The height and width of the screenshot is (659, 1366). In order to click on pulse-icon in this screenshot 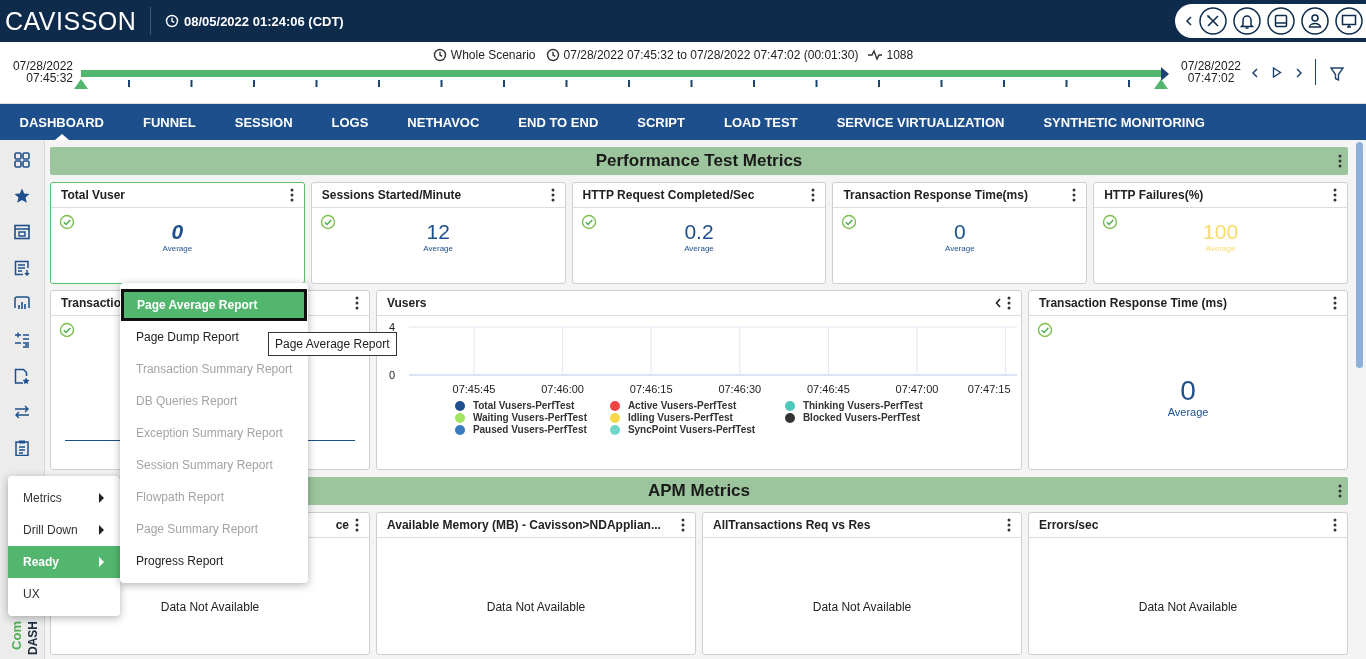, I will do `click(875, 55)`.